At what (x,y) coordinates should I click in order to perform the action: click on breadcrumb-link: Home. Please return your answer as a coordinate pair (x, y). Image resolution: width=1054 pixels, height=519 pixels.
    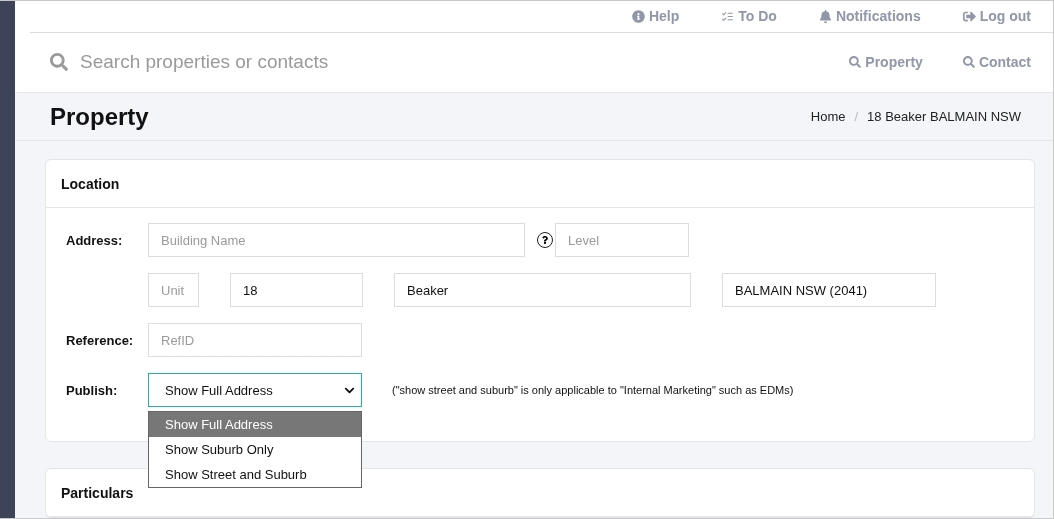
    Looking at the image, I should click on (828, 116).